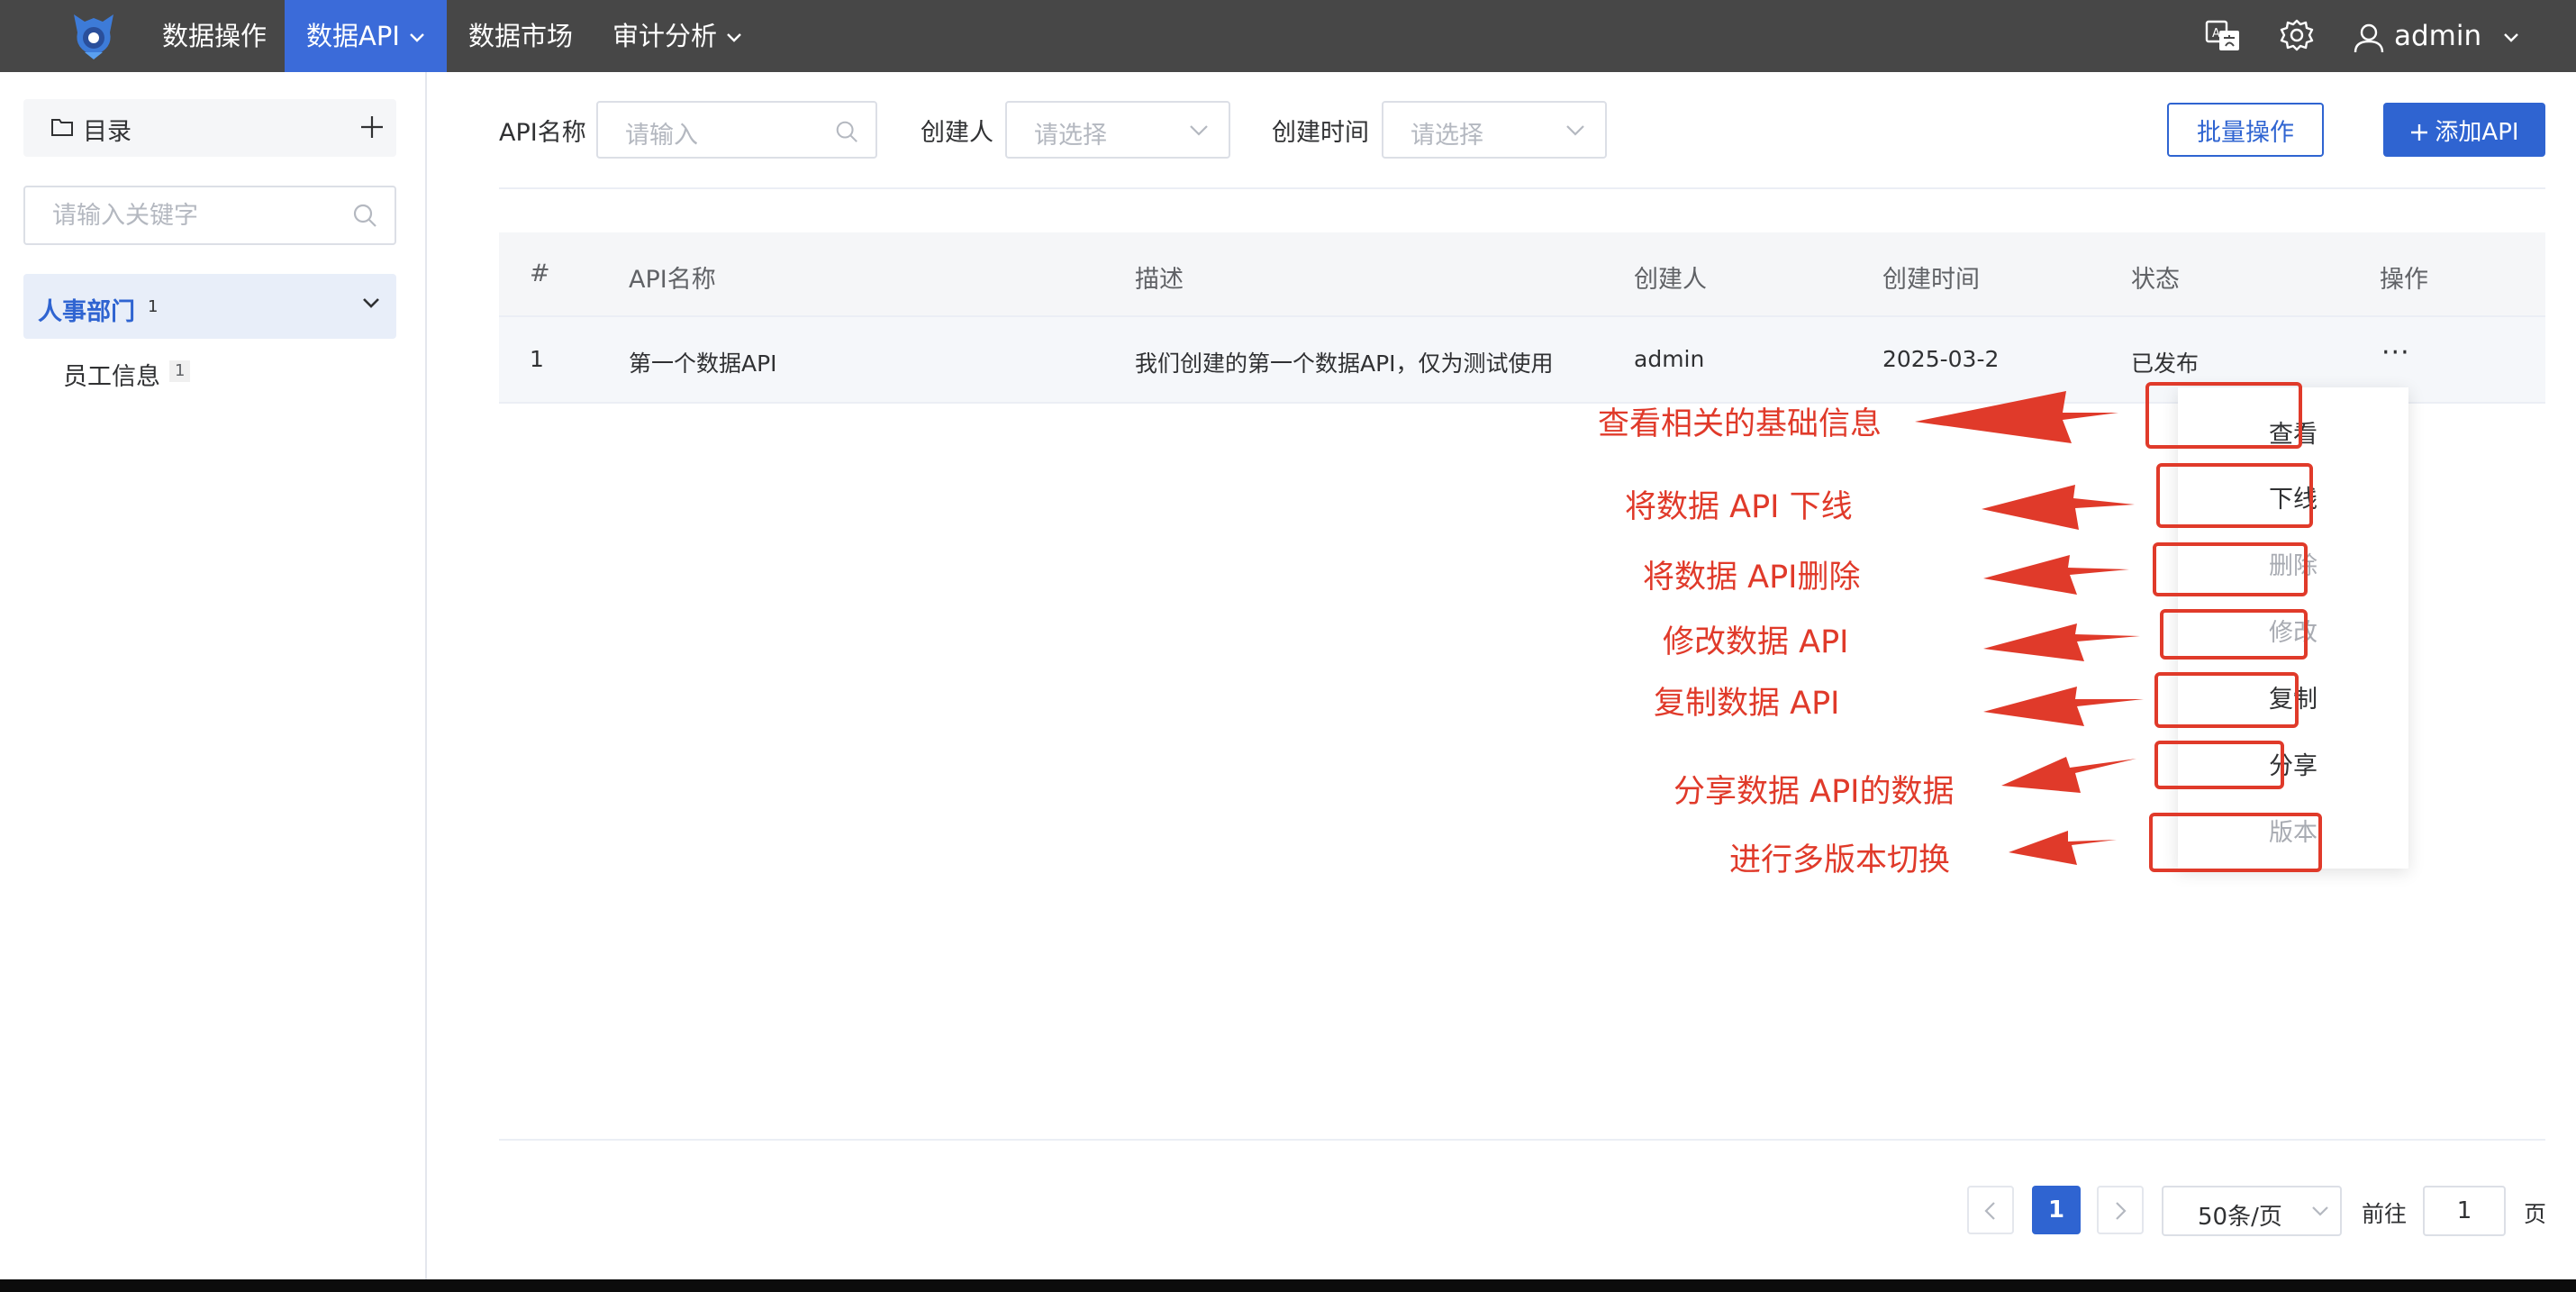 The width and height of the screenshot is (2576, 1292). What do you see at coordinates (2240, 1217) in the screenshot?
I see `page-size-value: 50条/页` at bounding box center [2240, 1217].